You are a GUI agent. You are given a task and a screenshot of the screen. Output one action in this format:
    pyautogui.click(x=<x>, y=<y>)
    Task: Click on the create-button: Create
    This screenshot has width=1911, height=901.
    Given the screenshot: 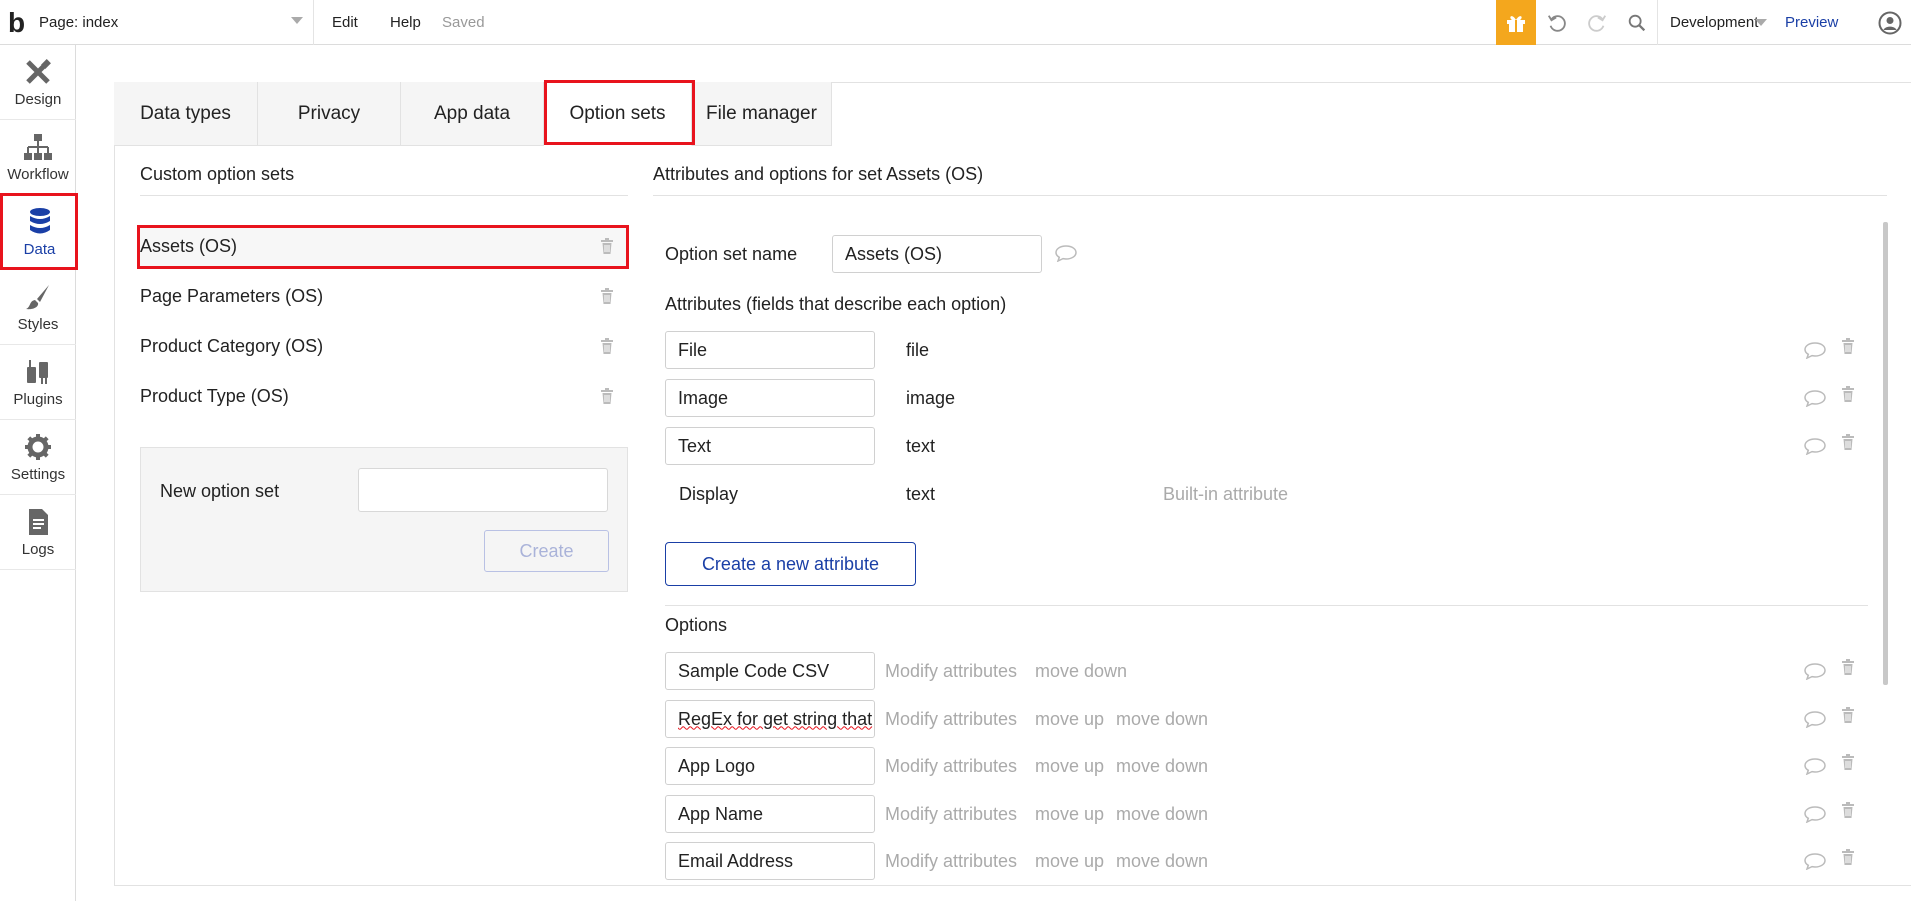 What is the action you would take?
    pyautogui.click(x=546, y=551)
    